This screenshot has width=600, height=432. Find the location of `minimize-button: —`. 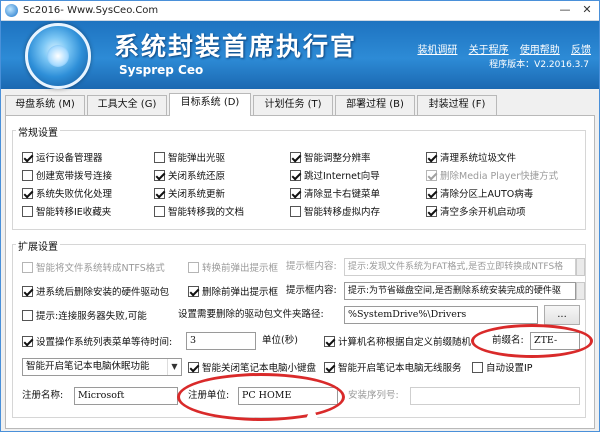

minimize-button: — is located at coordinates (565, 10).